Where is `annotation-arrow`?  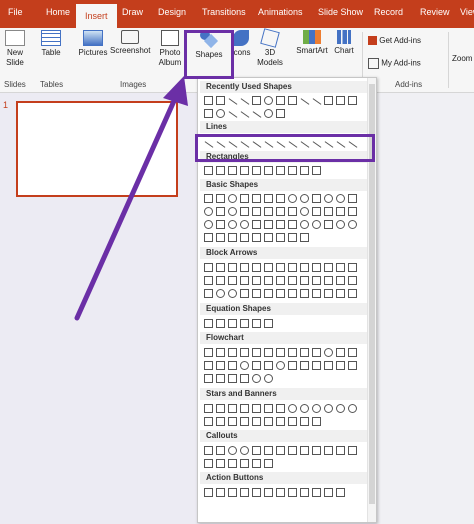
annotation-arrow is located at coordinates (131, 198).